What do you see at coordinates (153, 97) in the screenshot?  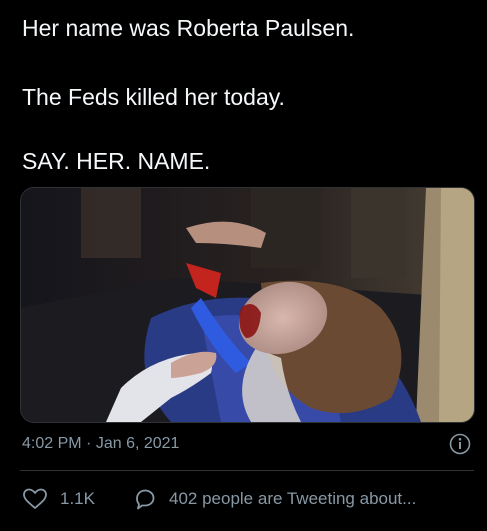 I see `tweet-text-line: The Feds killed her today.` at bounding box center [153, 97].